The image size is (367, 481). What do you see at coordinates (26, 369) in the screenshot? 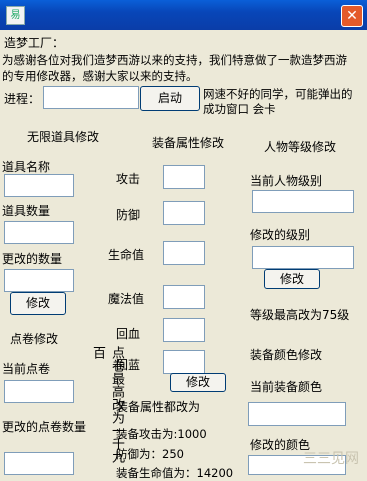
I see `points-current-label: 当前点卷` at bounding box center [26, 369].